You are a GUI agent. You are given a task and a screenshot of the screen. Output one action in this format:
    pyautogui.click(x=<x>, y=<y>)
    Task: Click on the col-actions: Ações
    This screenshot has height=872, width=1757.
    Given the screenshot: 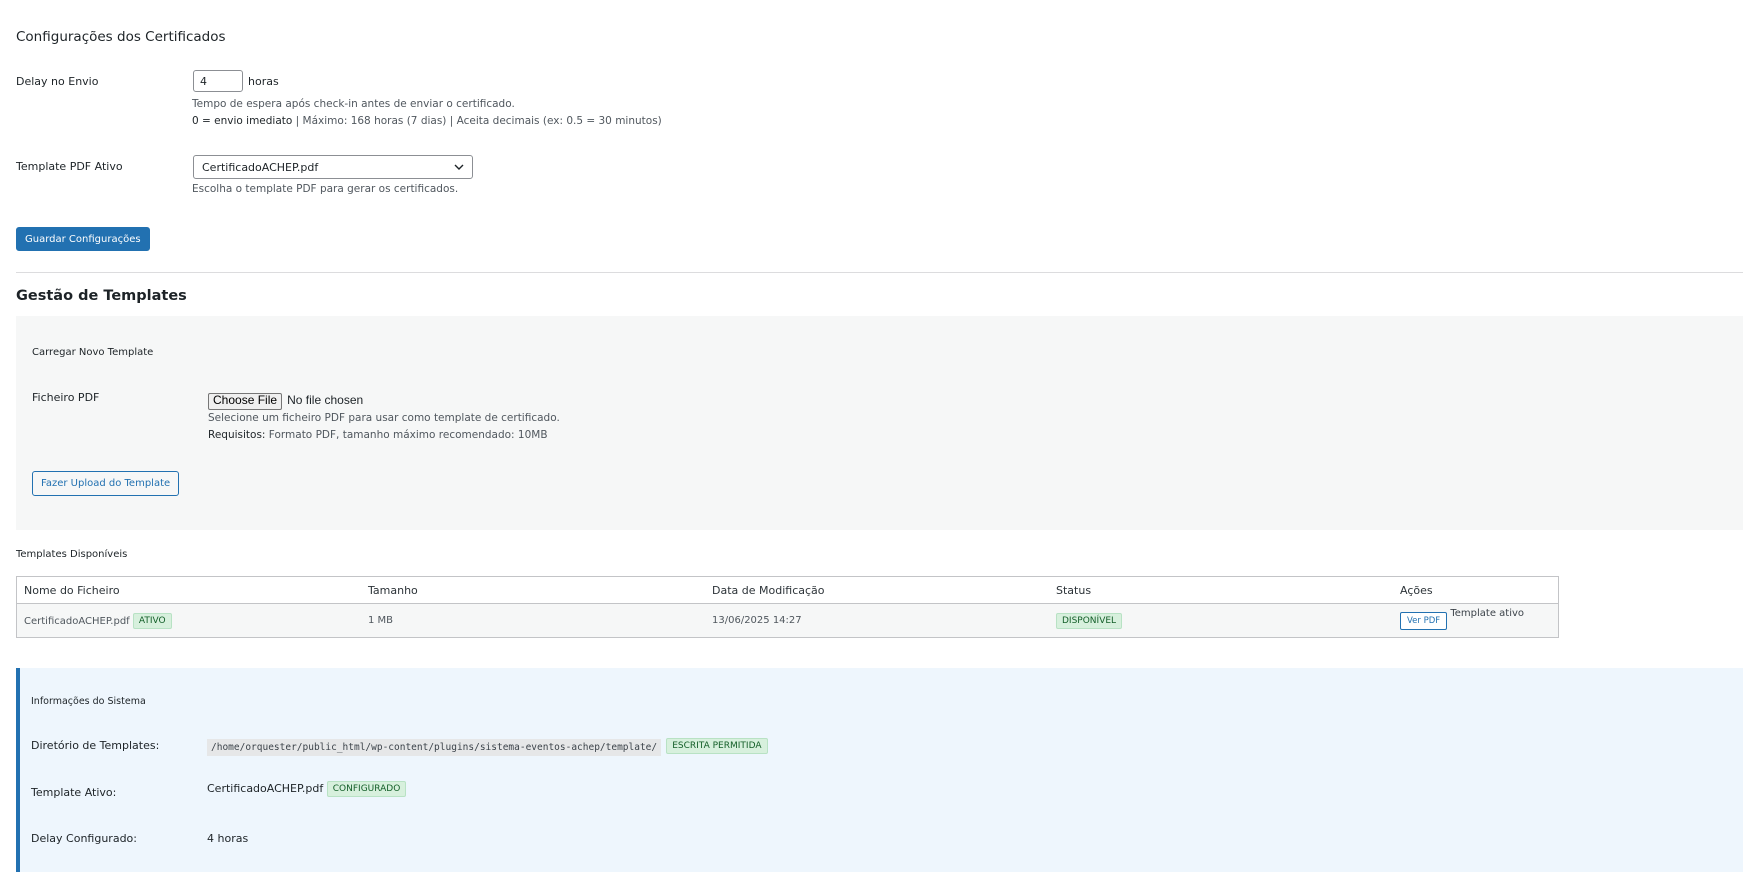 What is the action you would take?
    pyautogui.click(x=1476, y=590)
    